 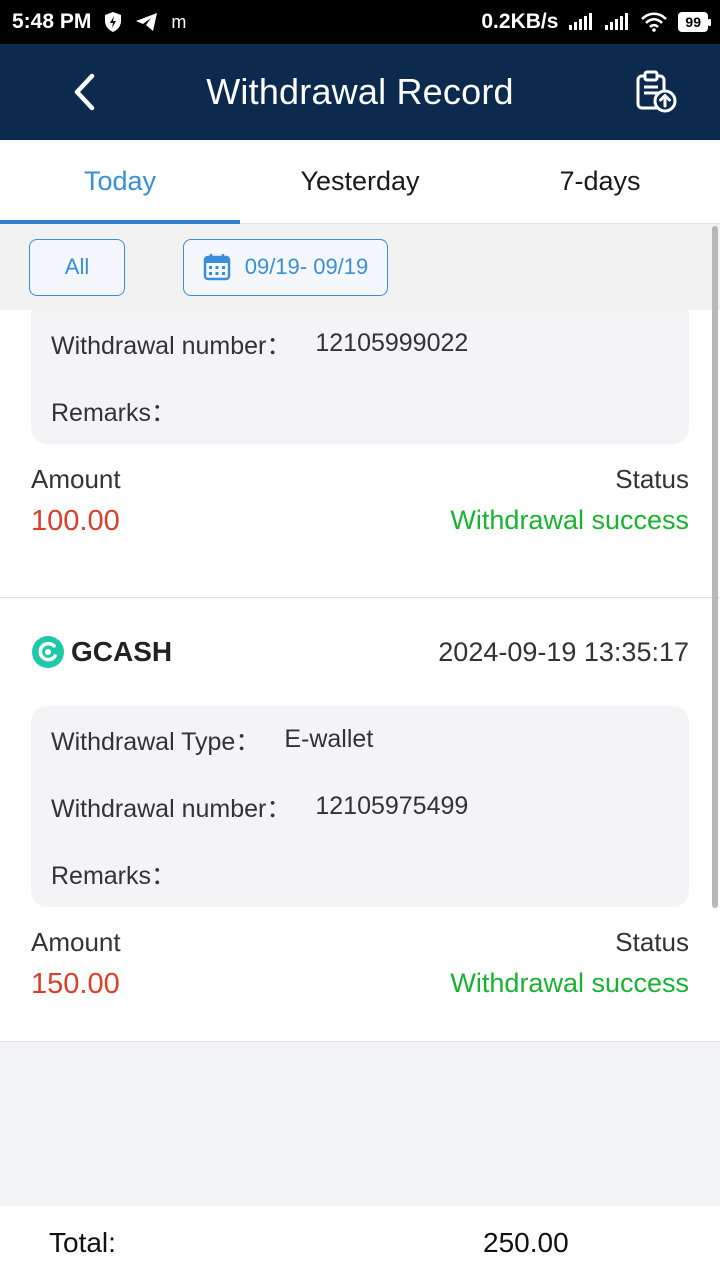 I want to click on withdrawal-number-value: 12105975499, so click(x=392, y=806).